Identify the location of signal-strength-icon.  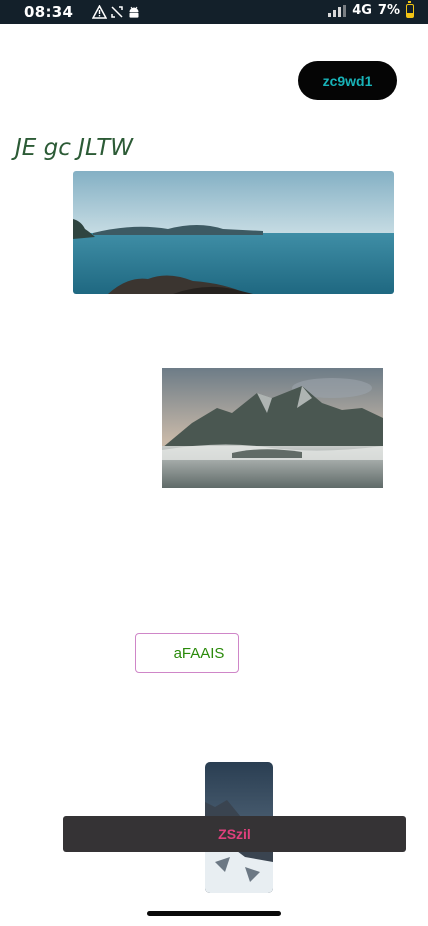
(337, 10).